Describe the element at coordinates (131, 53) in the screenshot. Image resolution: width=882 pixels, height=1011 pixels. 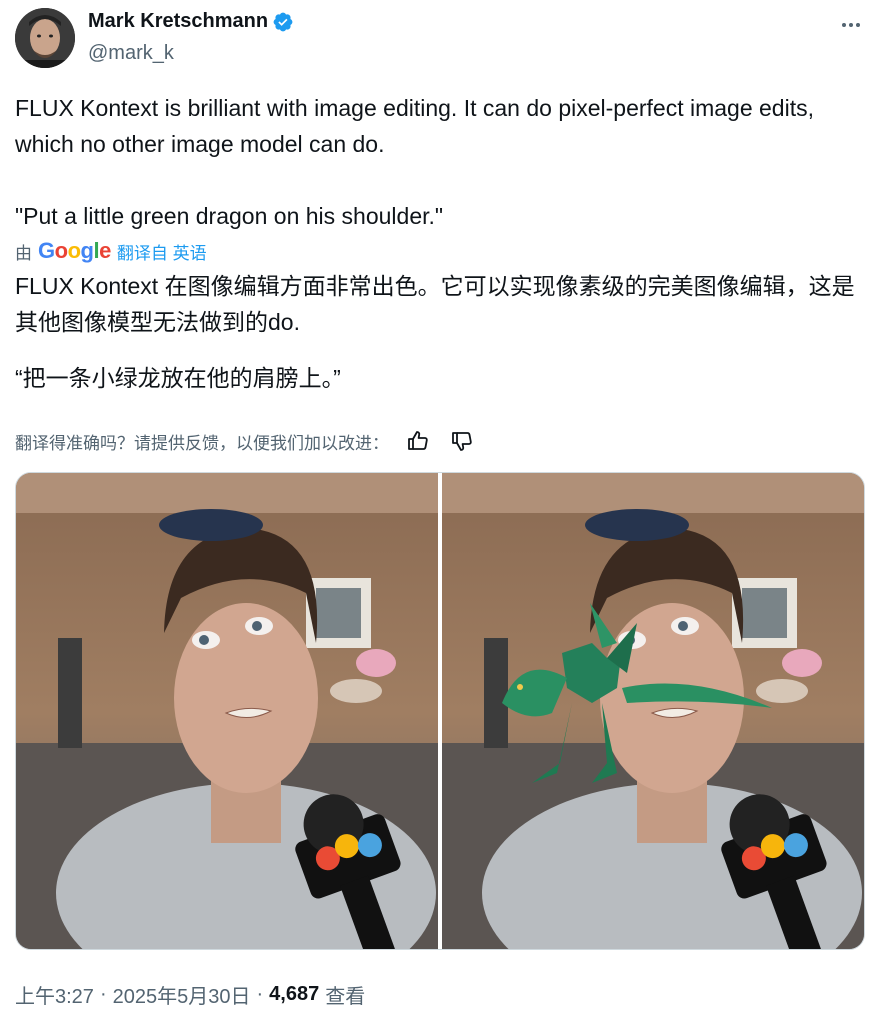
I see `author-handle: @mark_k` at that location.